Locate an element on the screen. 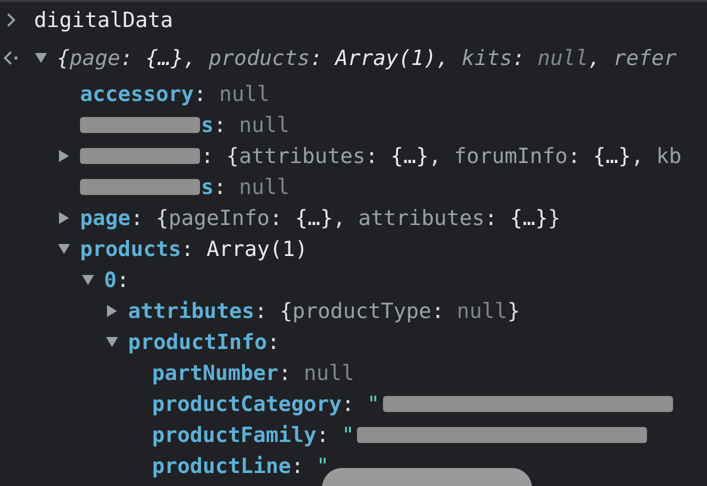 Image resolution: width=707 pixels, height=486 pixels. property-key: accessory is located at coordinates (137, 94).